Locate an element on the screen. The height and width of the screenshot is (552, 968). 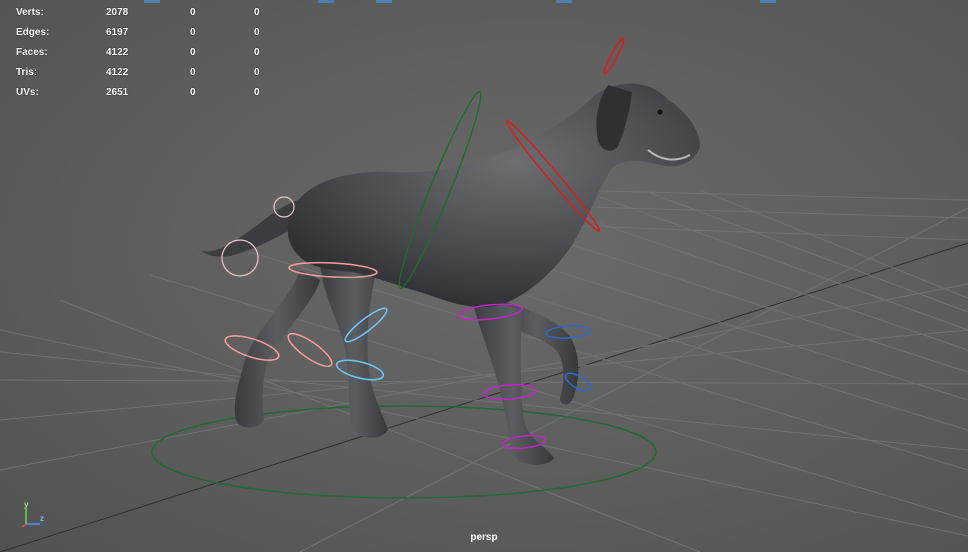
hud-label: Verts: is located at coordinates (30, 12).